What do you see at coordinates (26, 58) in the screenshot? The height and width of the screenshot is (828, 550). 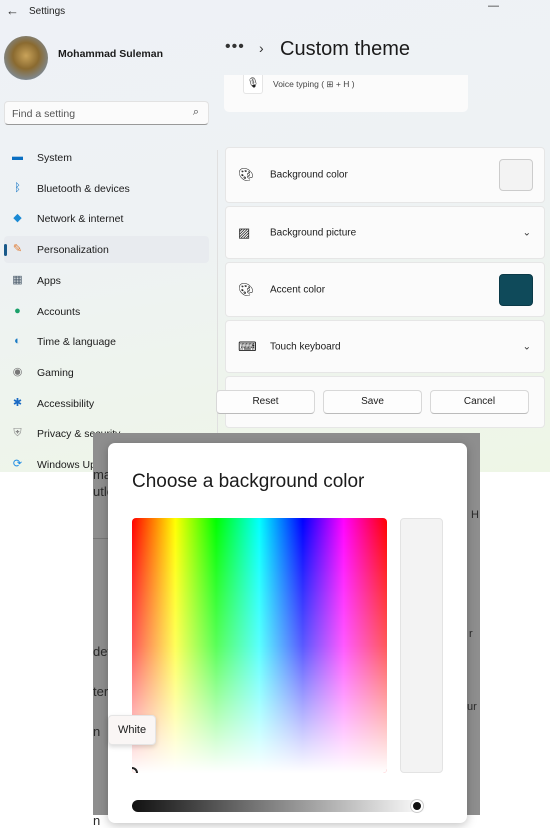 I see `avatar` at bounding box center [26, 58].